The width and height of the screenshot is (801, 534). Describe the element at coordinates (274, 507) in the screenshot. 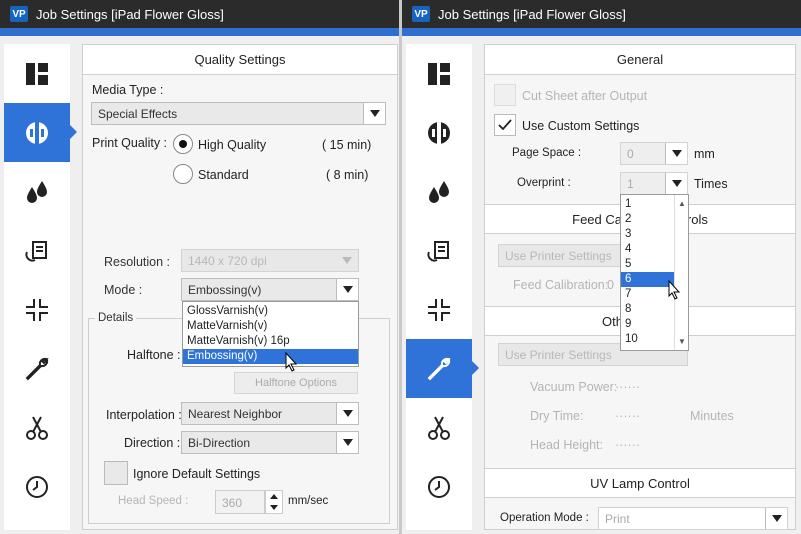

I see `arrow-down-icon` at that location.